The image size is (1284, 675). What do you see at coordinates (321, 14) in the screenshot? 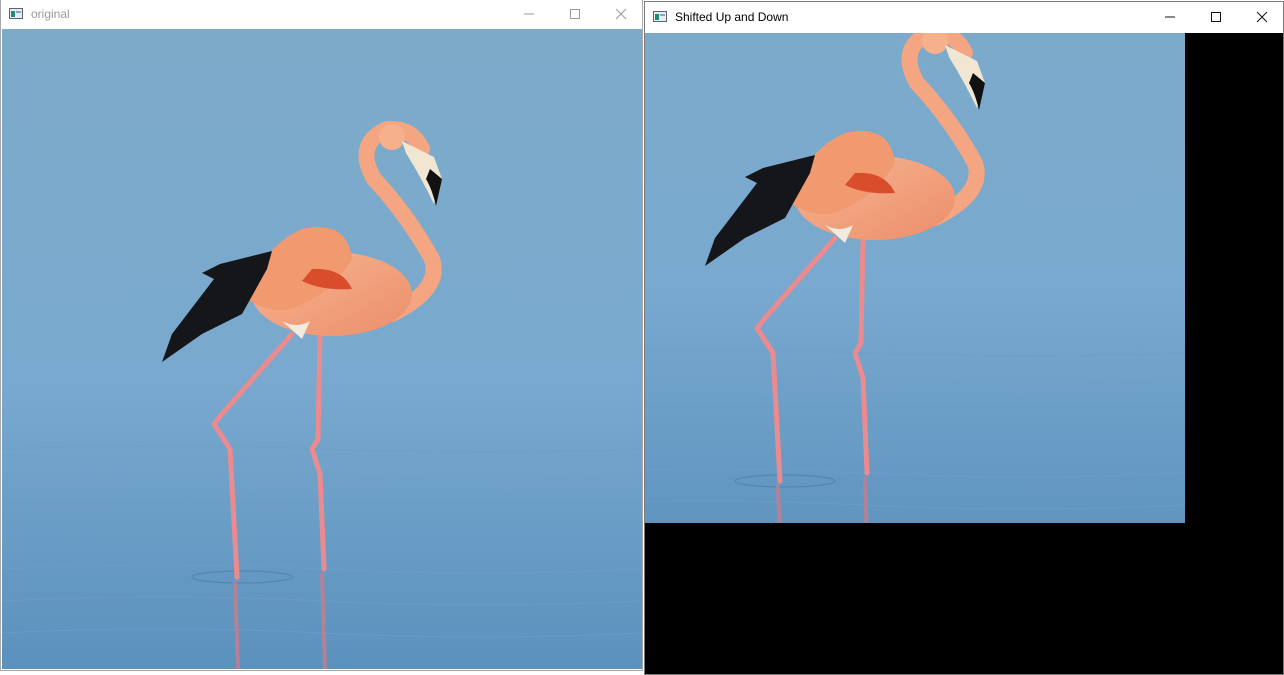
I see `title-bar: original` at bounding box center [321, 14].